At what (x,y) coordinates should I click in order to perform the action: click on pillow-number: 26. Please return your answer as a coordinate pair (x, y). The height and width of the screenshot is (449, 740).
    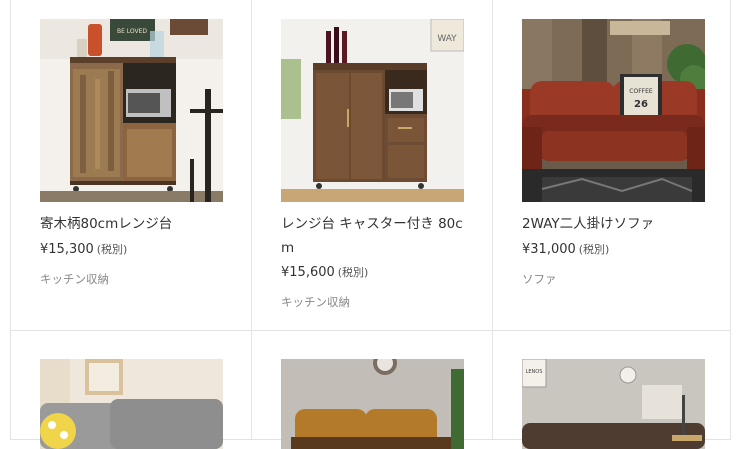
    Looking at the image, I should click on (641, 104).